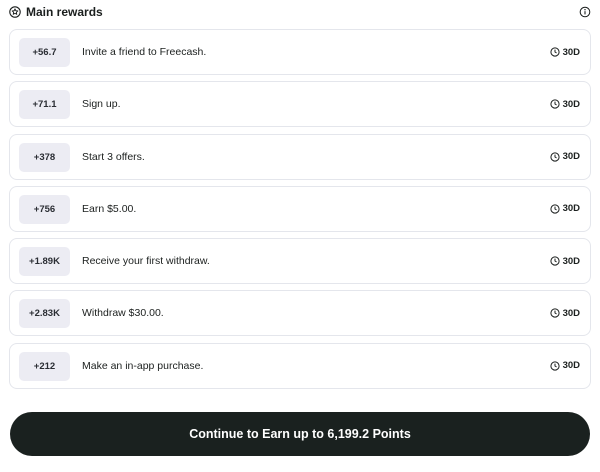 This screenshot has width=600, height=472. I want to click on points-badge: +71.1, so click(44, 105).